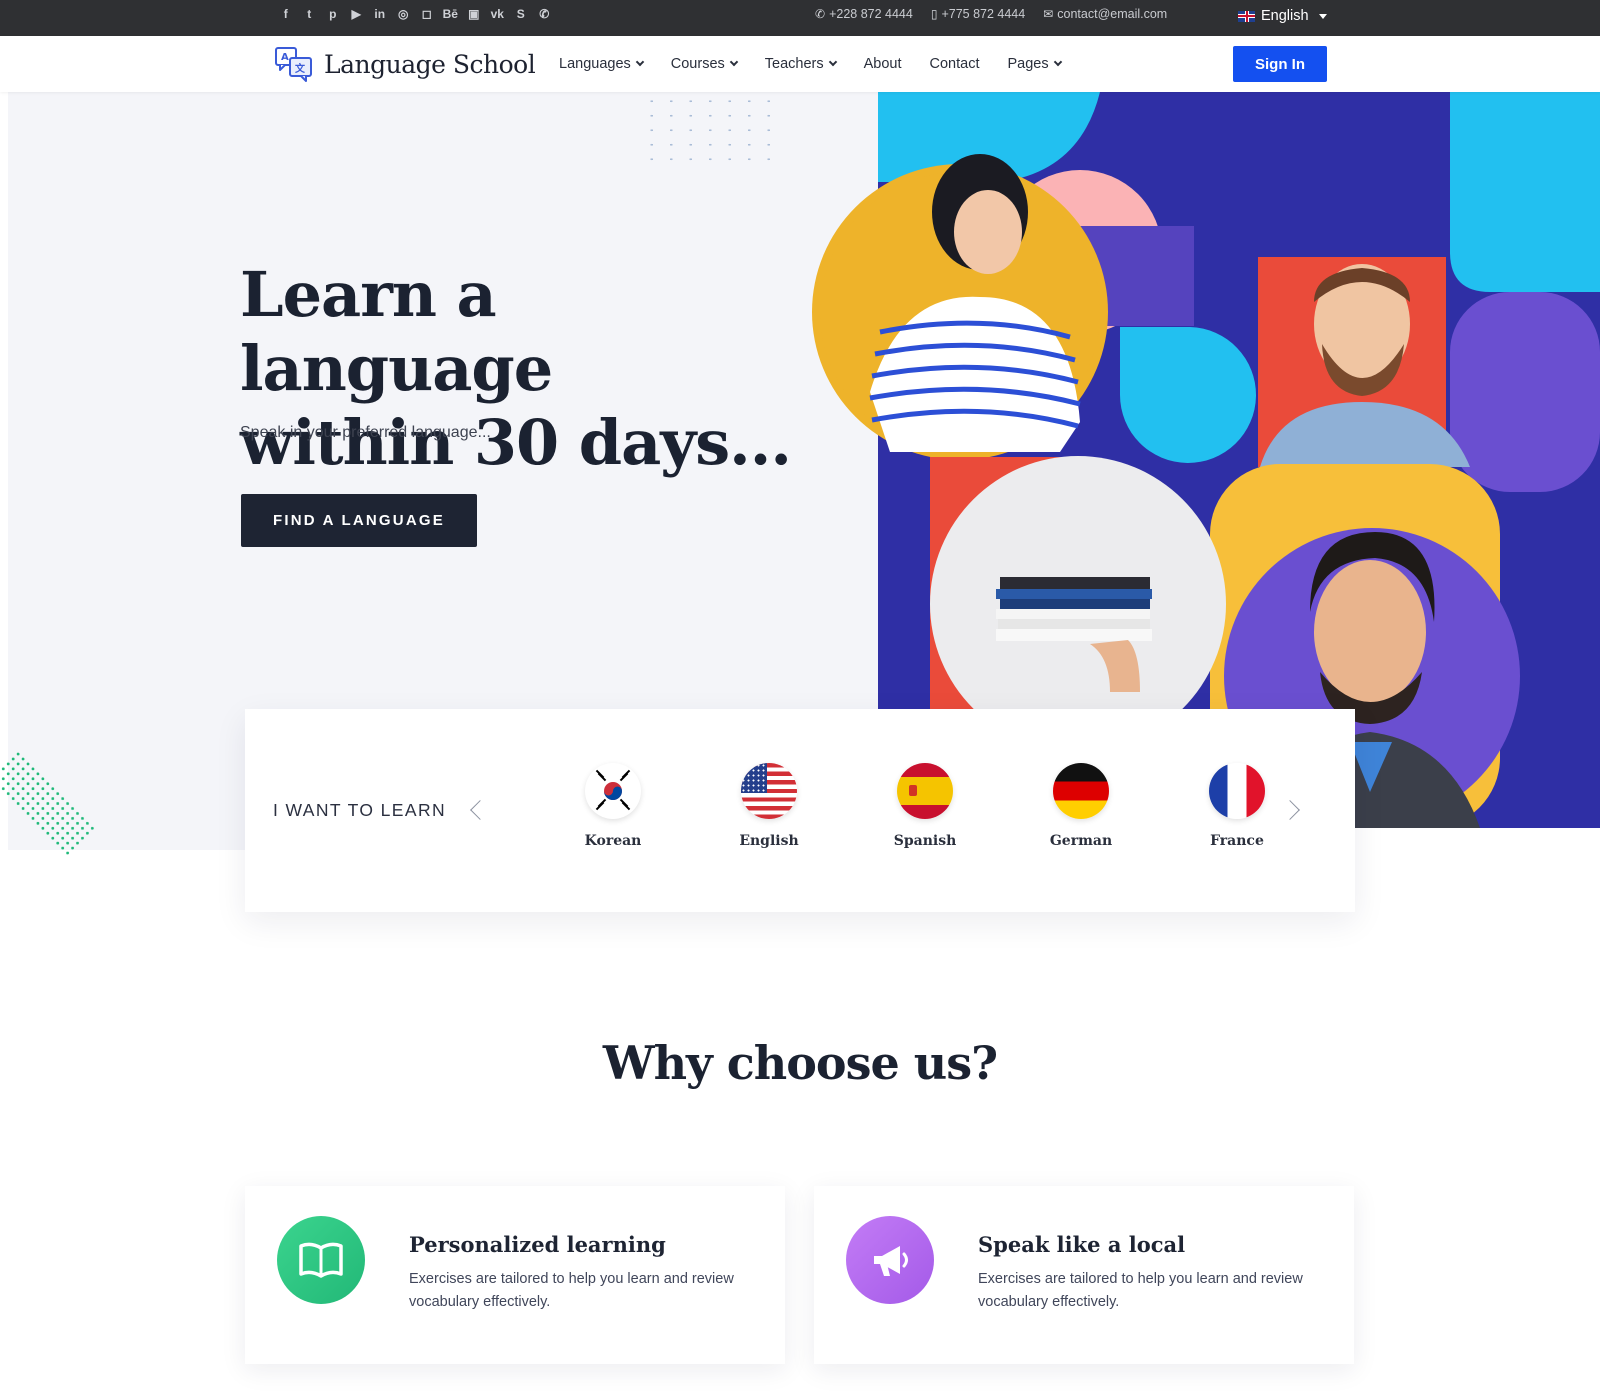 The image size is (1600, 1400). What do you see at coordinates (396, 331) in the screenshot?
I see `hero-title-line-1: Learn a language` at bounding box center [396, 331].